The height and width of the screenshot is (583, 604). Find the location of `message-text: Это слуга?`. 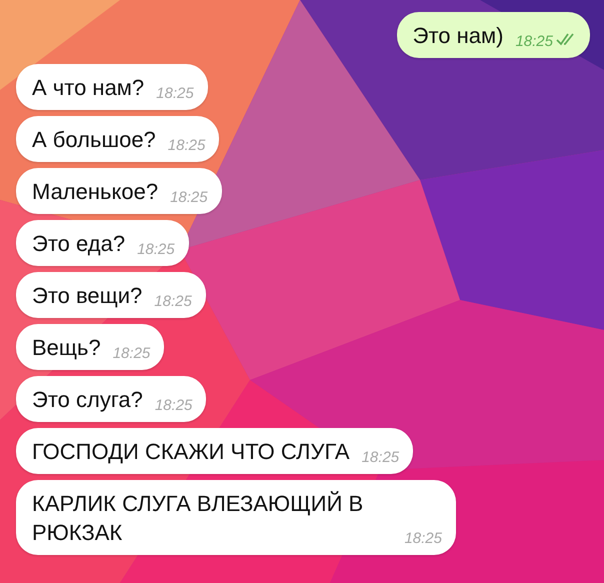

message-text: Это слуга? is located at coordinates (87, 400).